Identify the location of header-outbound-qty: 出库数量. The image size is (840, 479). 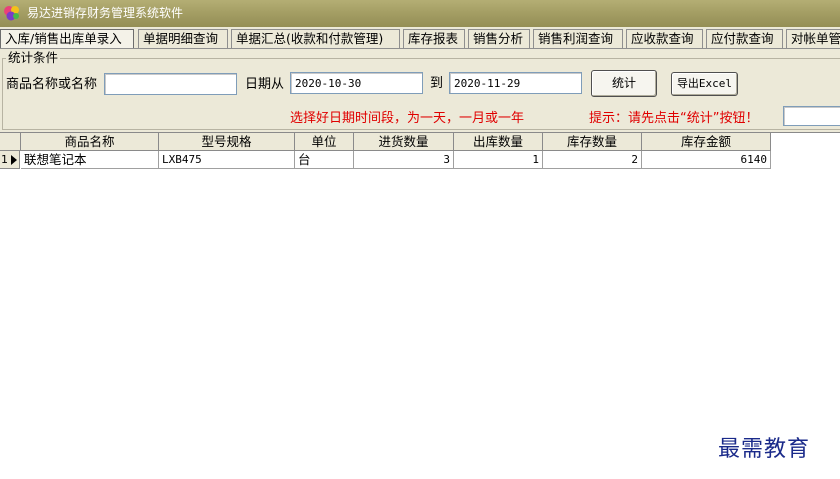
(498, 142).